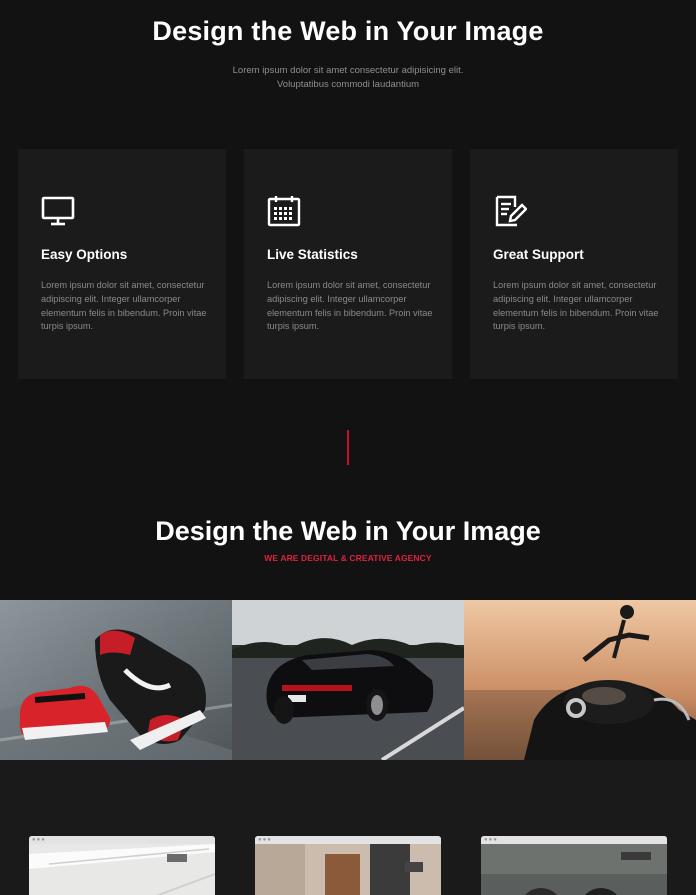  I want to click on sneakers-photo, so click(116, 680).